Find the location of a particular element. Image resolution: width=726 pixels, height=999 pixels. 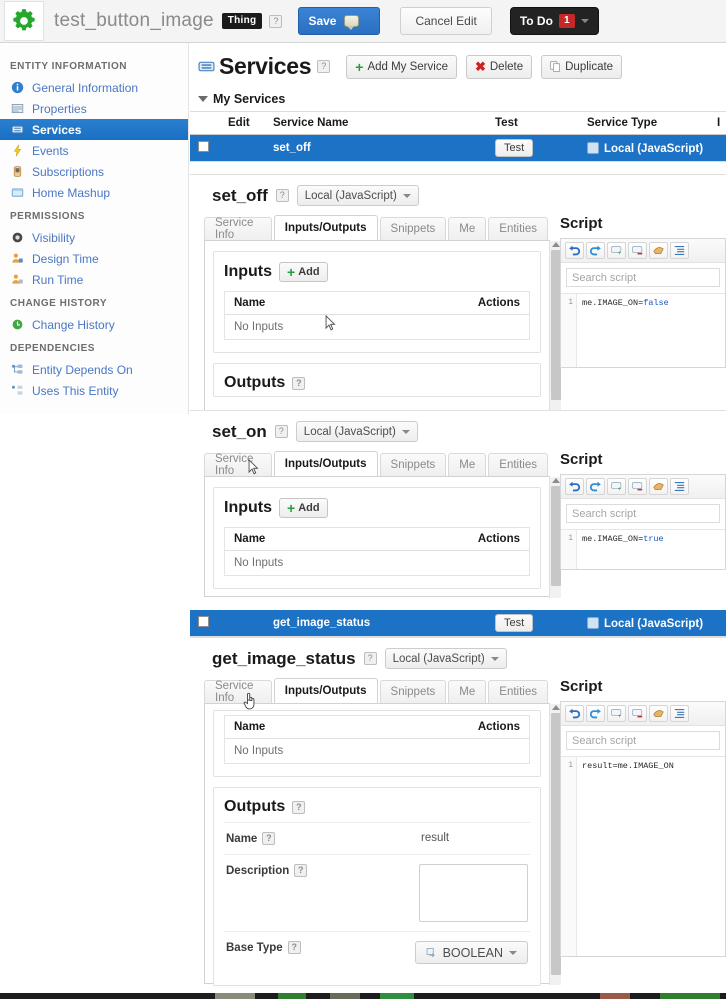

sidebar-item-services: Services is located at coordinates (94, 129).